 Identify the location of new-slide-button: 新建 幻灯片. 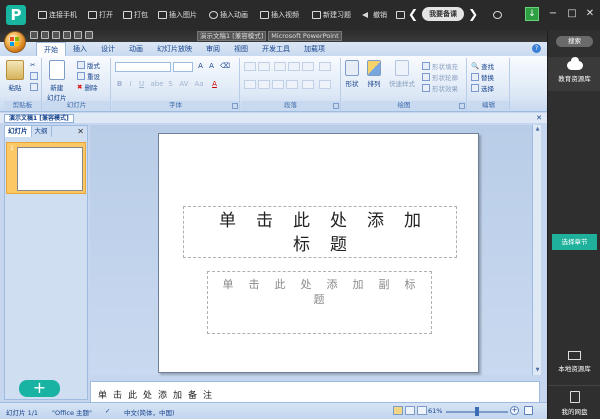
(57, 81).